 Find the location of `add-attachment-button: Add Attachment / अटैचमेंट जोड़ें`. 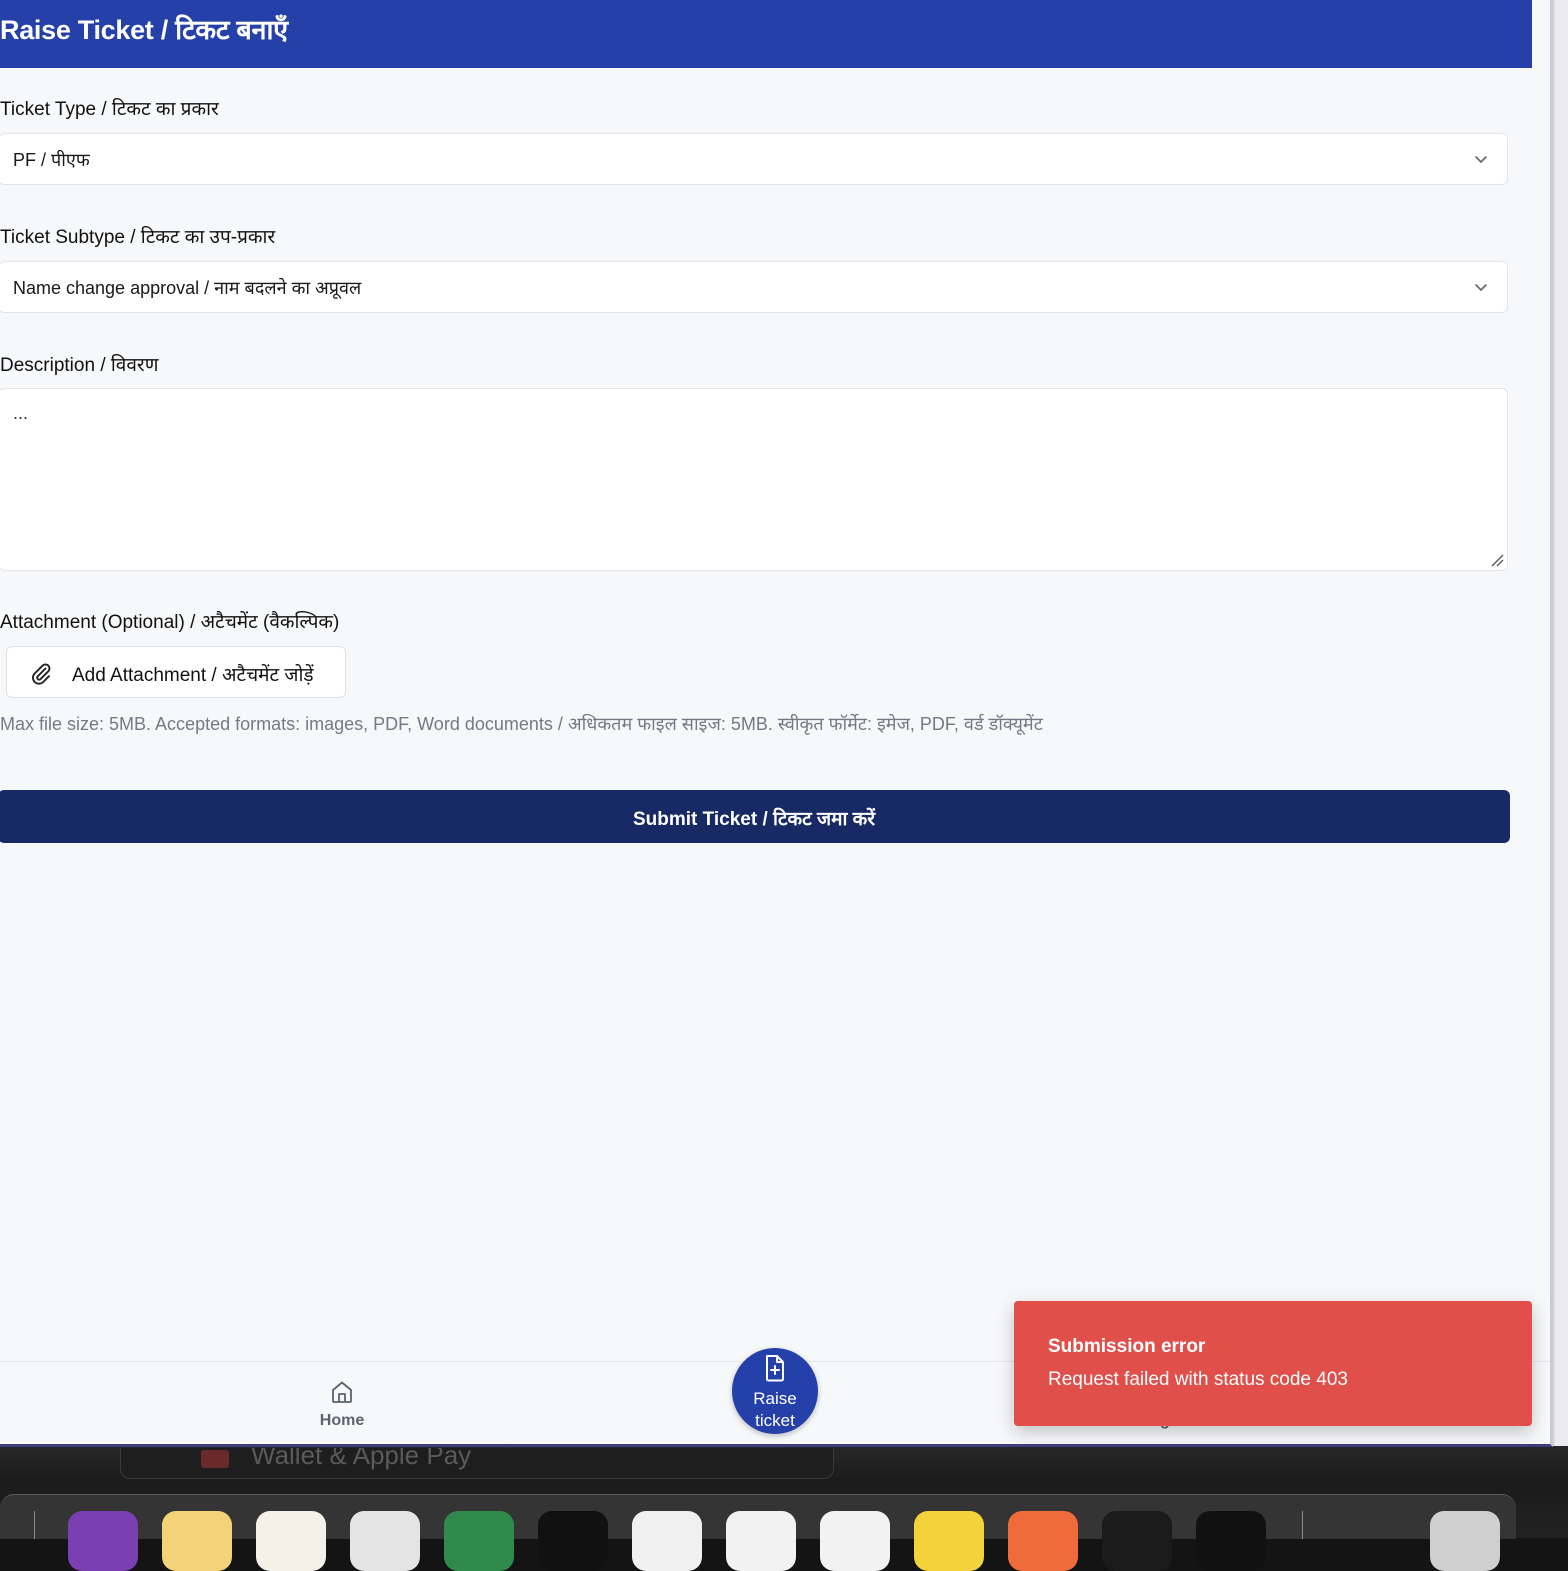

add-attachment-button: Add Attachment / अटैचमेंट जोड़ें is located at coordinates (176, 672).